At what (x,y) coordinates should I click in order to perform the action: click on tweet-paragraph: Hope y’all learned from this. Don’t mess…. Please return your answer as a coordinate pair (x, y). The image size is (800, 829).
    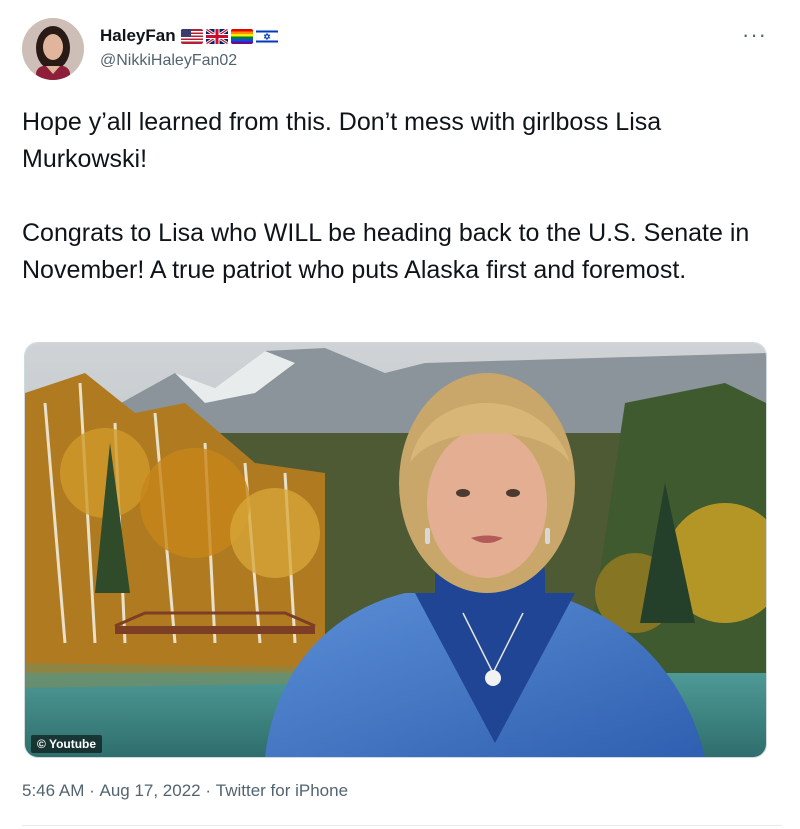
    Looking at the image, I should click on (342, 140).